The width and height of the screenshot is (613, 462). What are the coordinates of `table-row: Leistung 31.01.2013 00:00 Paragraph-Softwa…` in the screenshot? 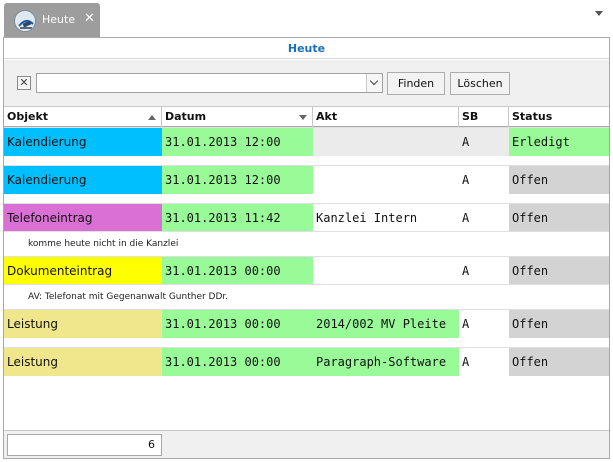 It's located at (306, 361).